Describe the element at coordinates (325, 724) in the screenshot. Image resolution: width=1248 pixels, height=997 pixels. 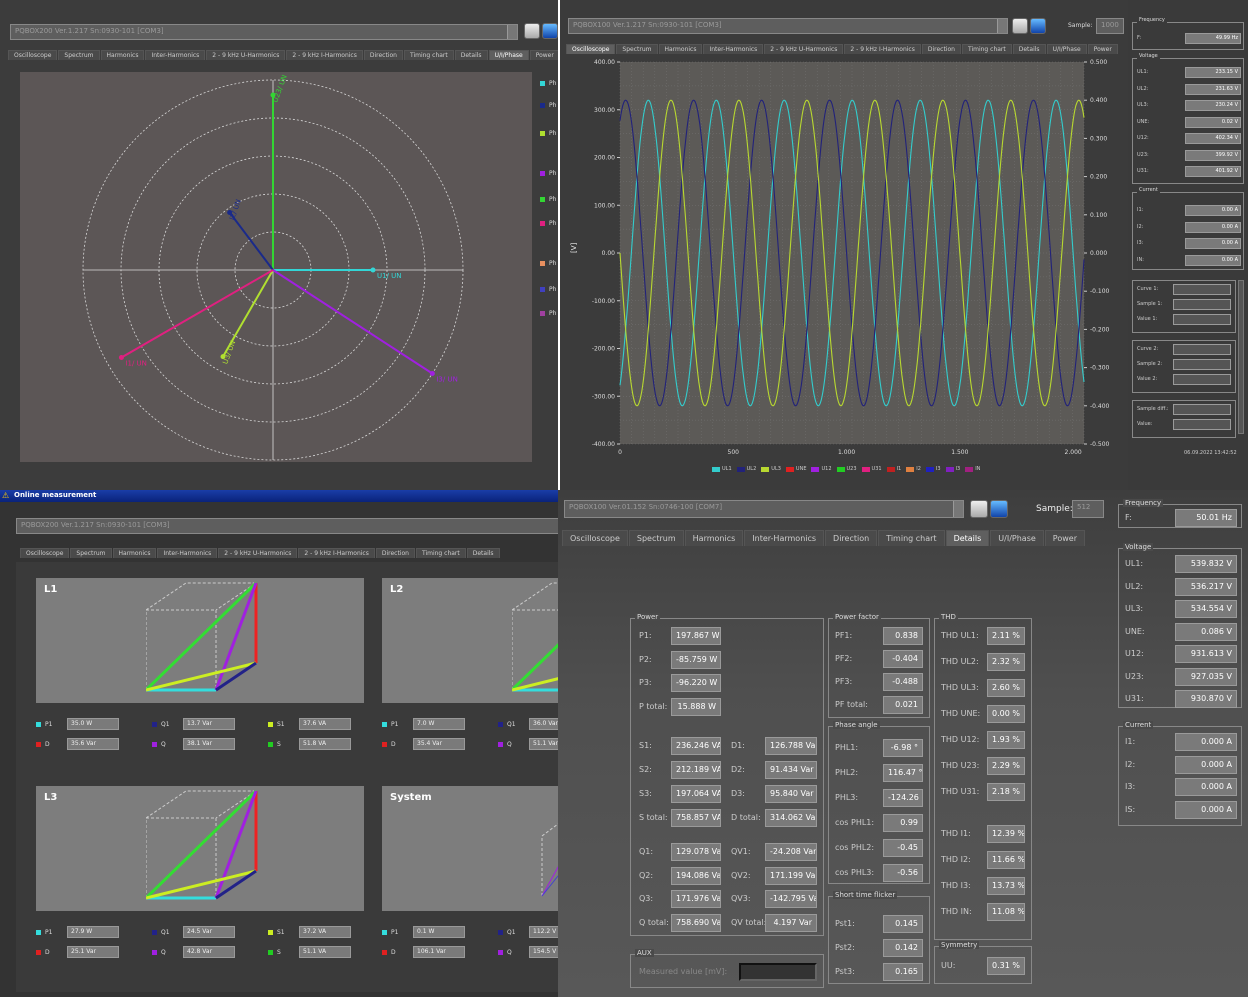
I see `value-display: 37.6 VA` at that location.